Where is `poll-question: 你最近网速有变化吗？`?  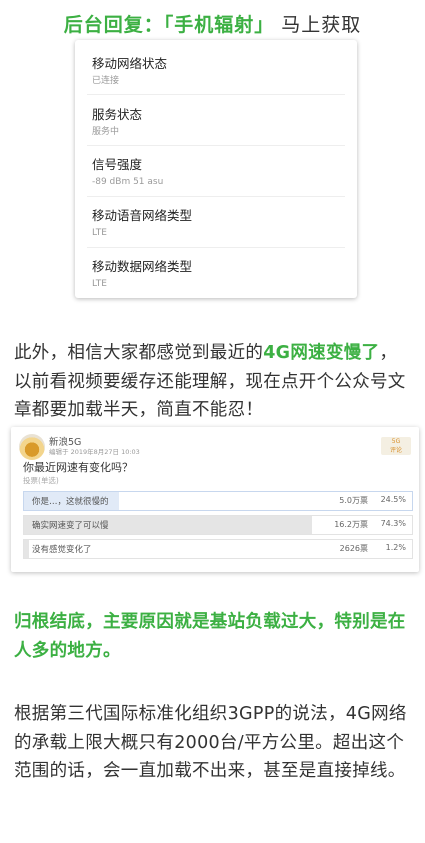 poll-question: 你最近网速有变化吗？ is located at coordinates (78, 467).